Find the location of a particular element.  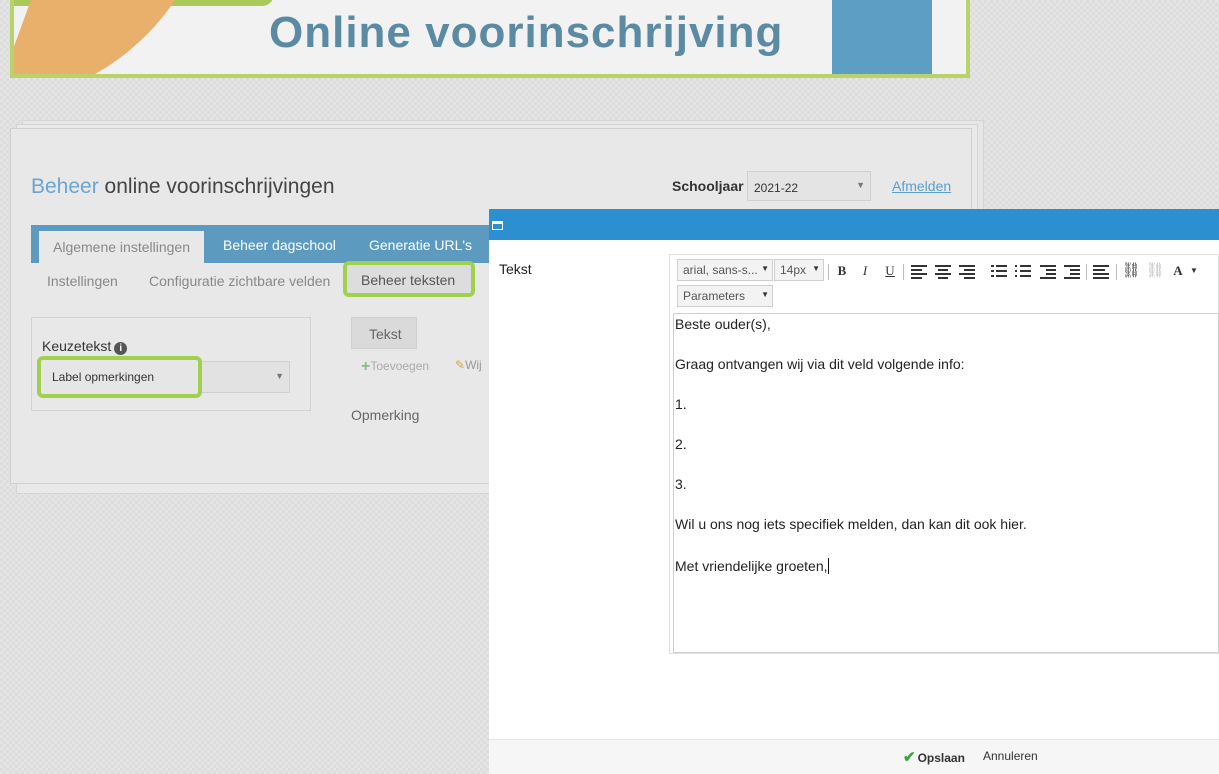

remark-row-label: Opmerking is located at coordinates (385, 415).